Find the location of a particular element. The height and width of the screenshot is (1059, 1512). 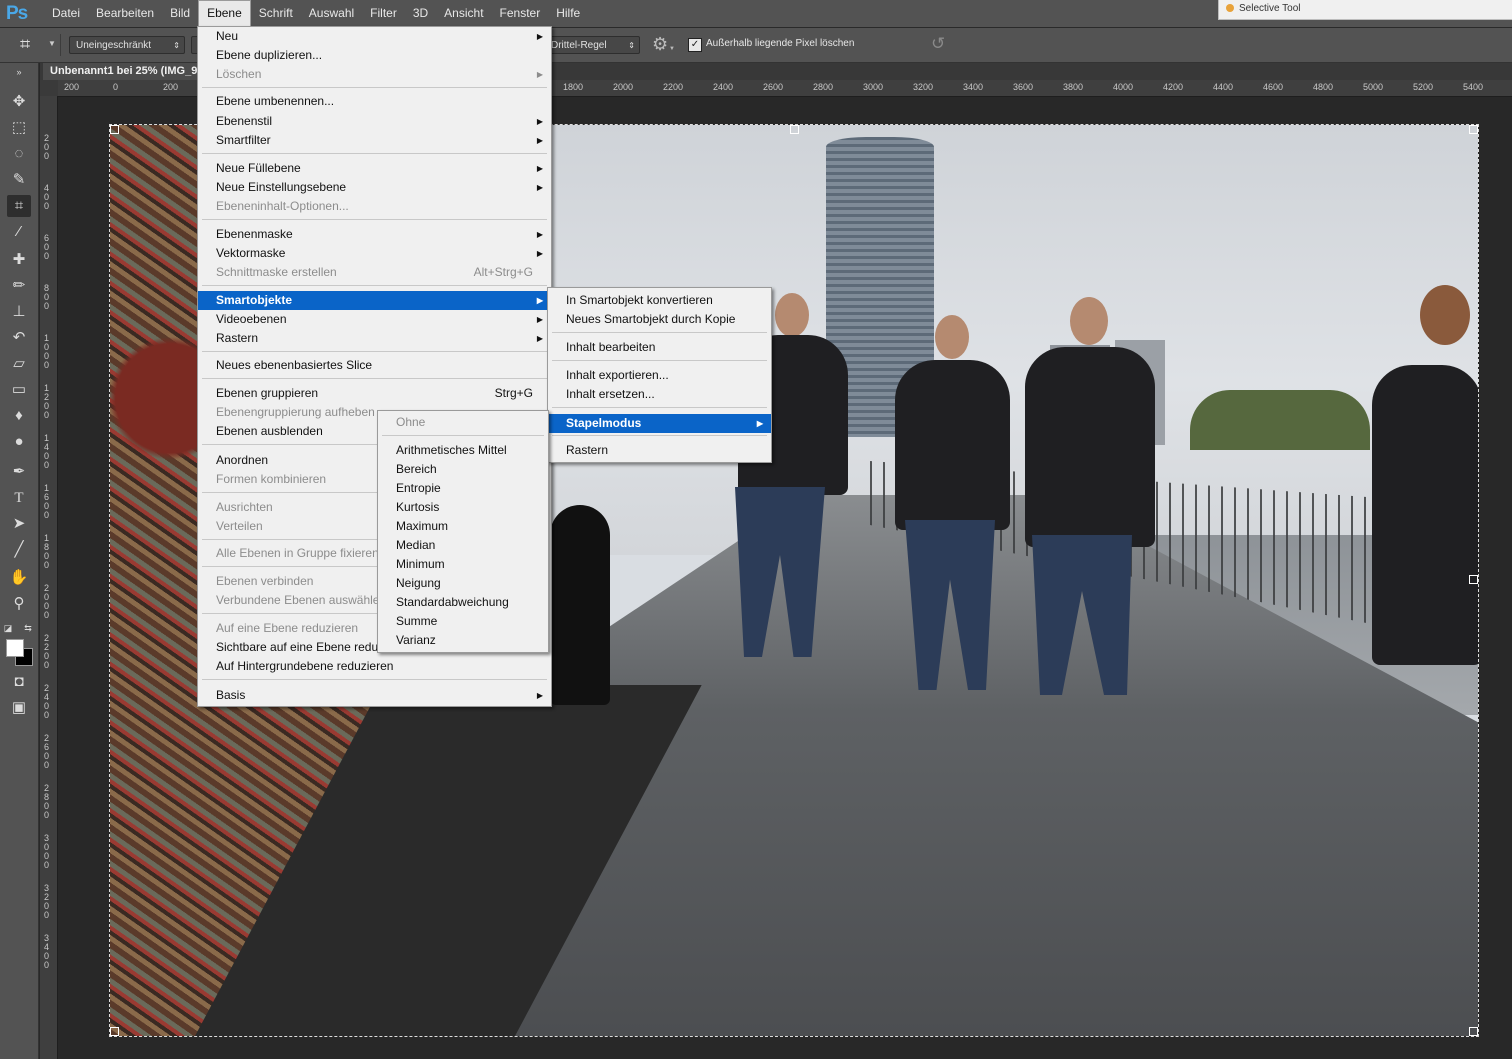

menu-item-smartobjekte: Smartobjekte ▶ is located at coordinates (374, 300).